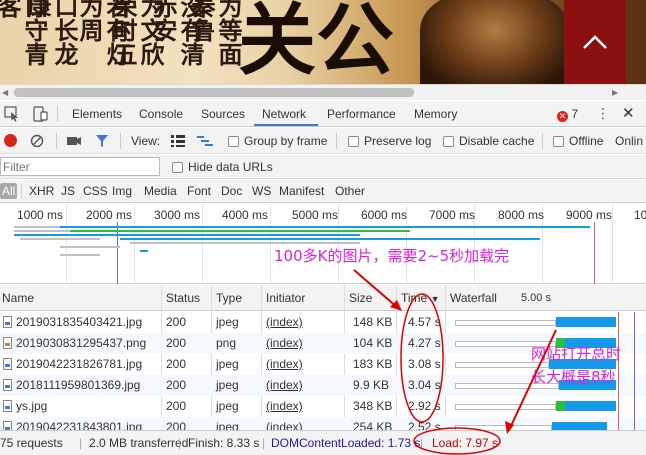 This screenshot has width=646, height=455. What do you see at coordinates (457, 441) in the screenshot?
I see `annotation-ellipse-load` at bounding box center [457, 441].